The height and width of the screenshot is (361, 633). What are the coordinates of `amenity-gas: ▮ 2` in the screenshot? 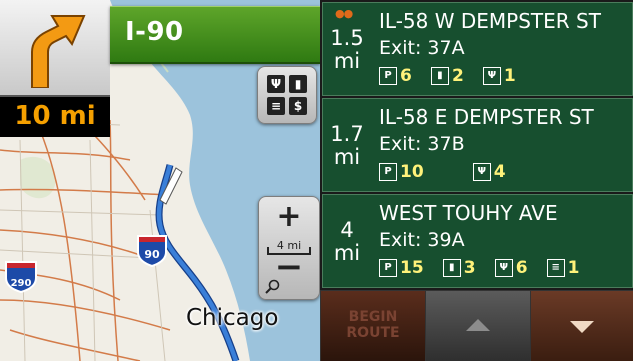 It's located at (447, 76).